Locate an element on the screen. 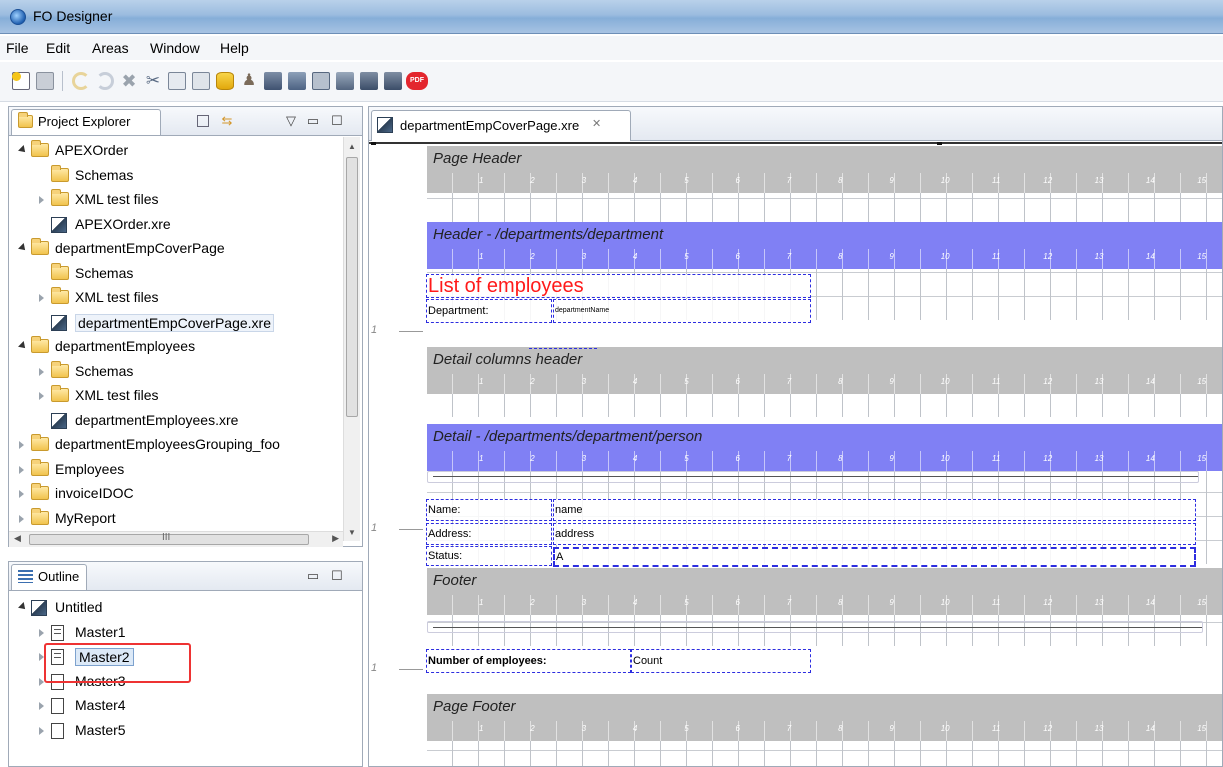 The width and height of the screenshot is (1223, 767). tree-item: Master1 is located at coordinates (176, 633).